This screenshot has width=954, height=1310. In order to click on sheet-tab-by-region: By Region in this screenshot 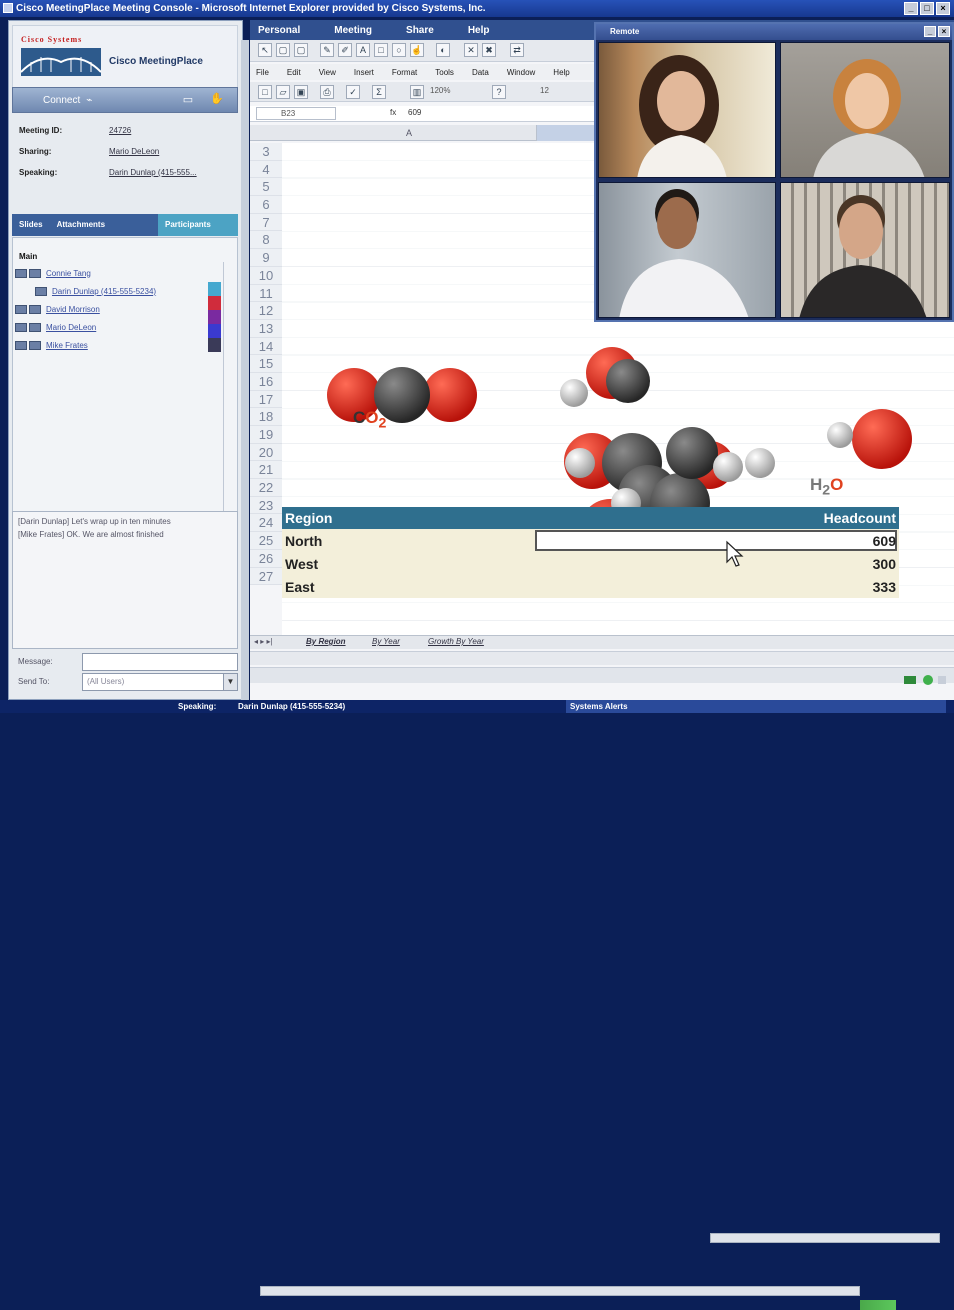, I will do `click(326, 641)`.